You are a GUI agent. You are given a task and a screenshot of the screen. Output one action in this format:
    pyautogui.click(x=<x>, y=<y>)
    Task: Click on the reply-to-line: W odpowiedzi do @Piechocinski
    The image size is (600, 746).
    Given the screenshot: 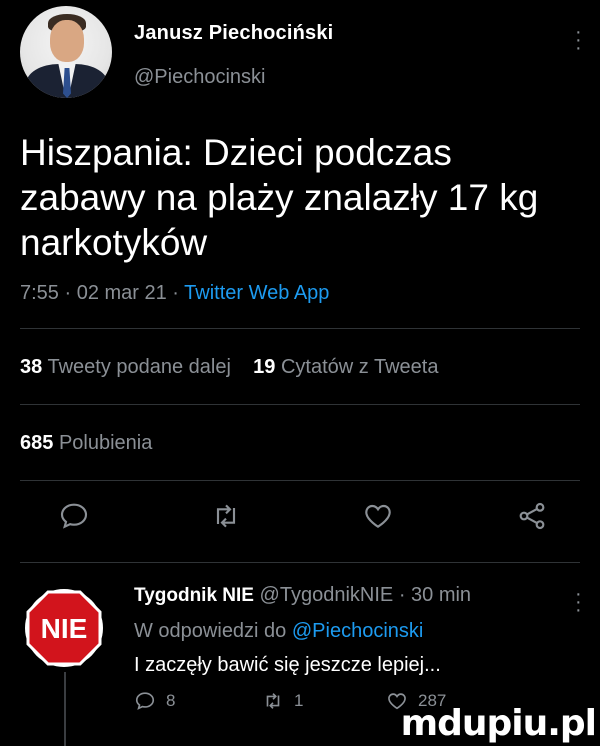 What is the action you would take?
    pyautogui.click(x=278, y=631)
    